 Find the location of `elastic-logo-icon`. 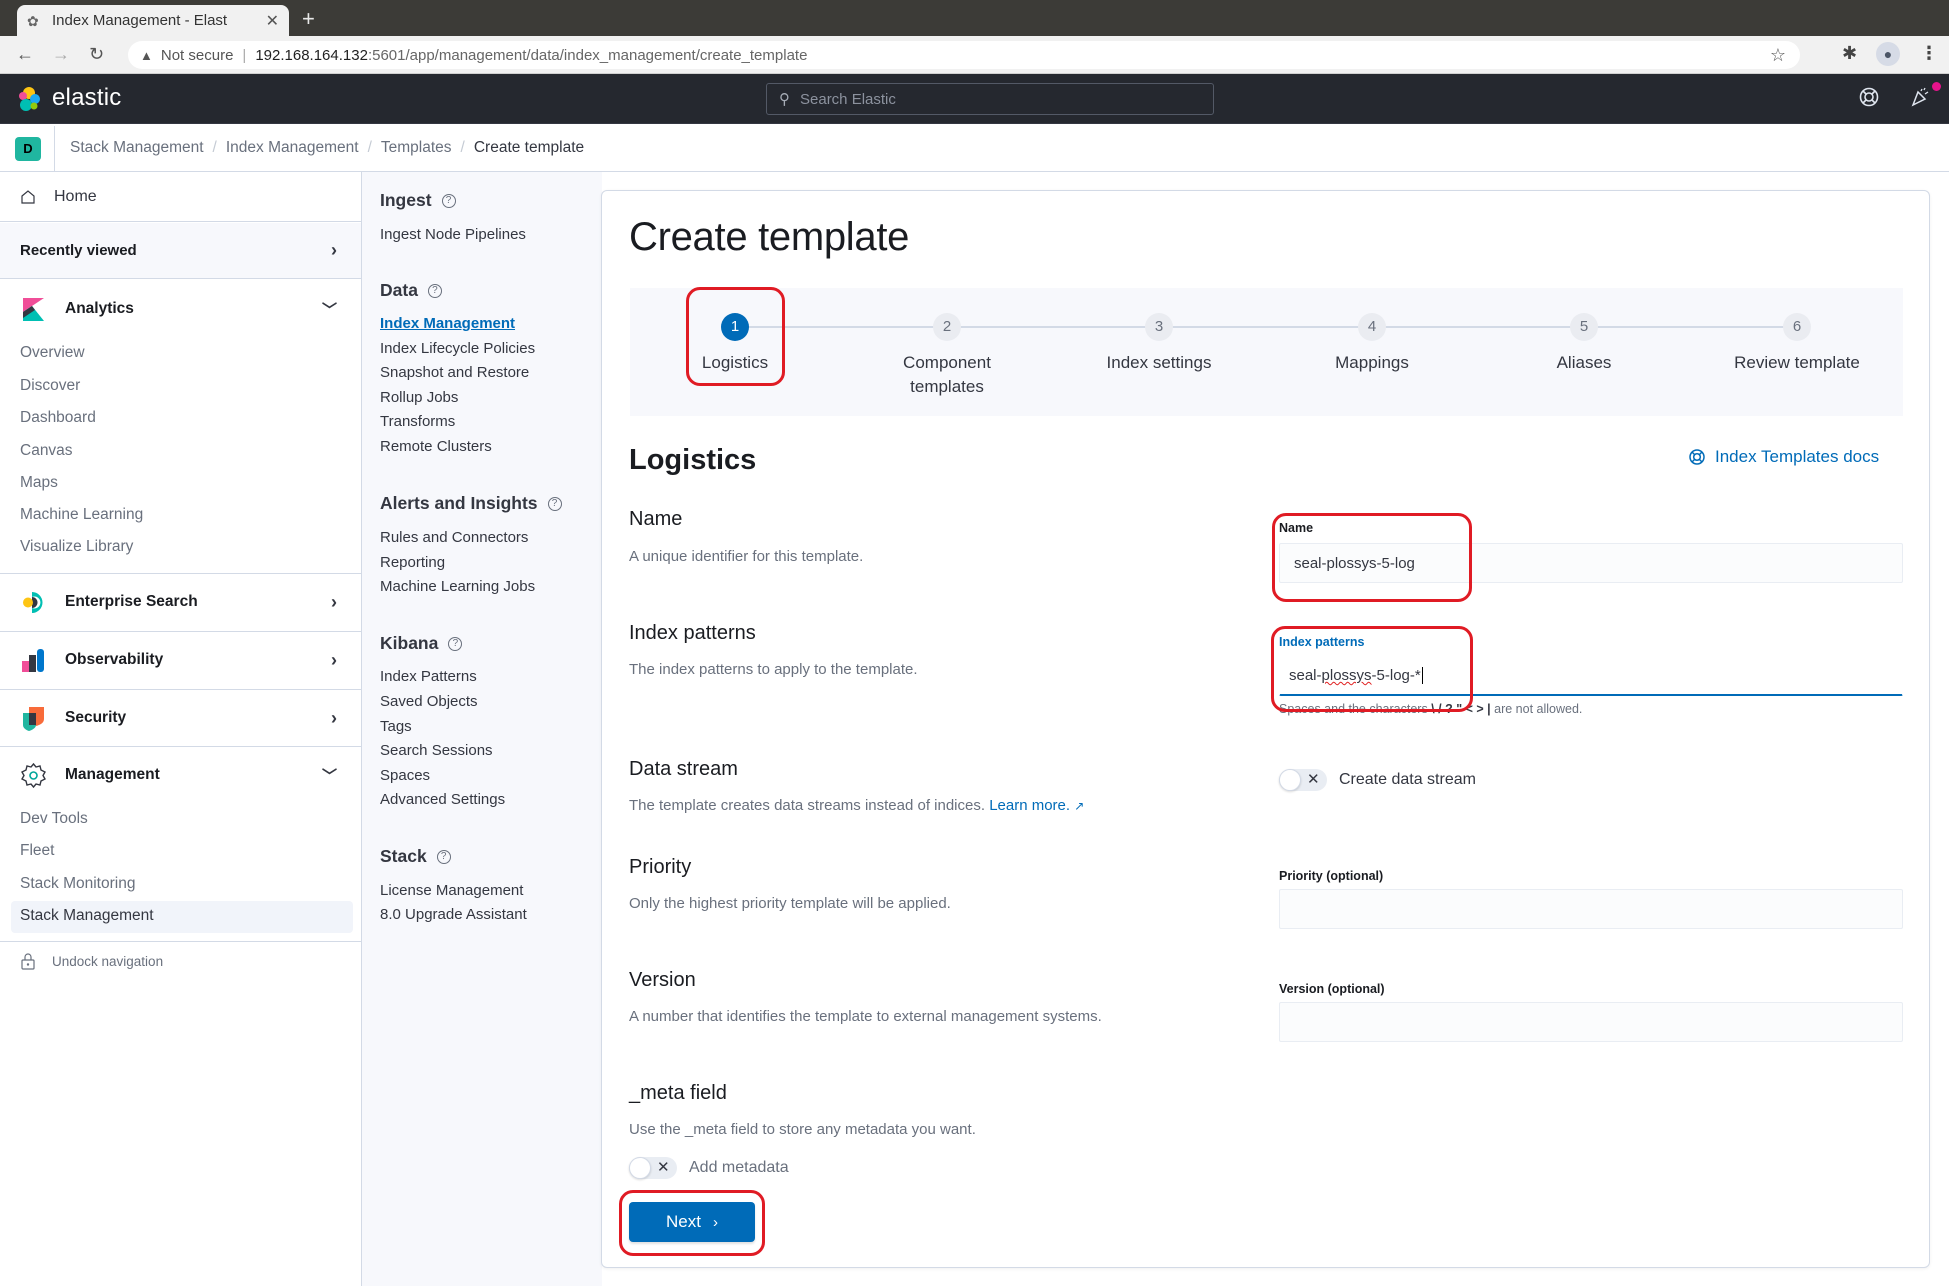

elastic-logo-icon is located at coordinates (29, 99).